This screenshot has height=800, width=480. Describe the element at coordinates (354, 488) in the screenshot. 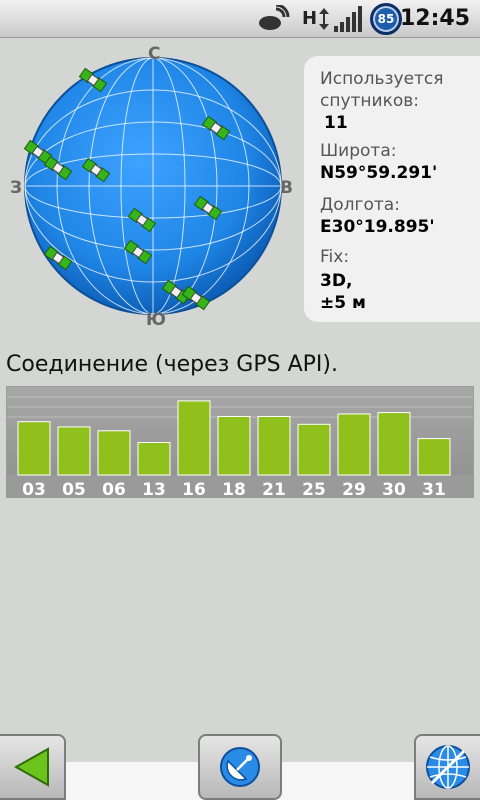

I see `satellite-id-label-29: 29` at that location.